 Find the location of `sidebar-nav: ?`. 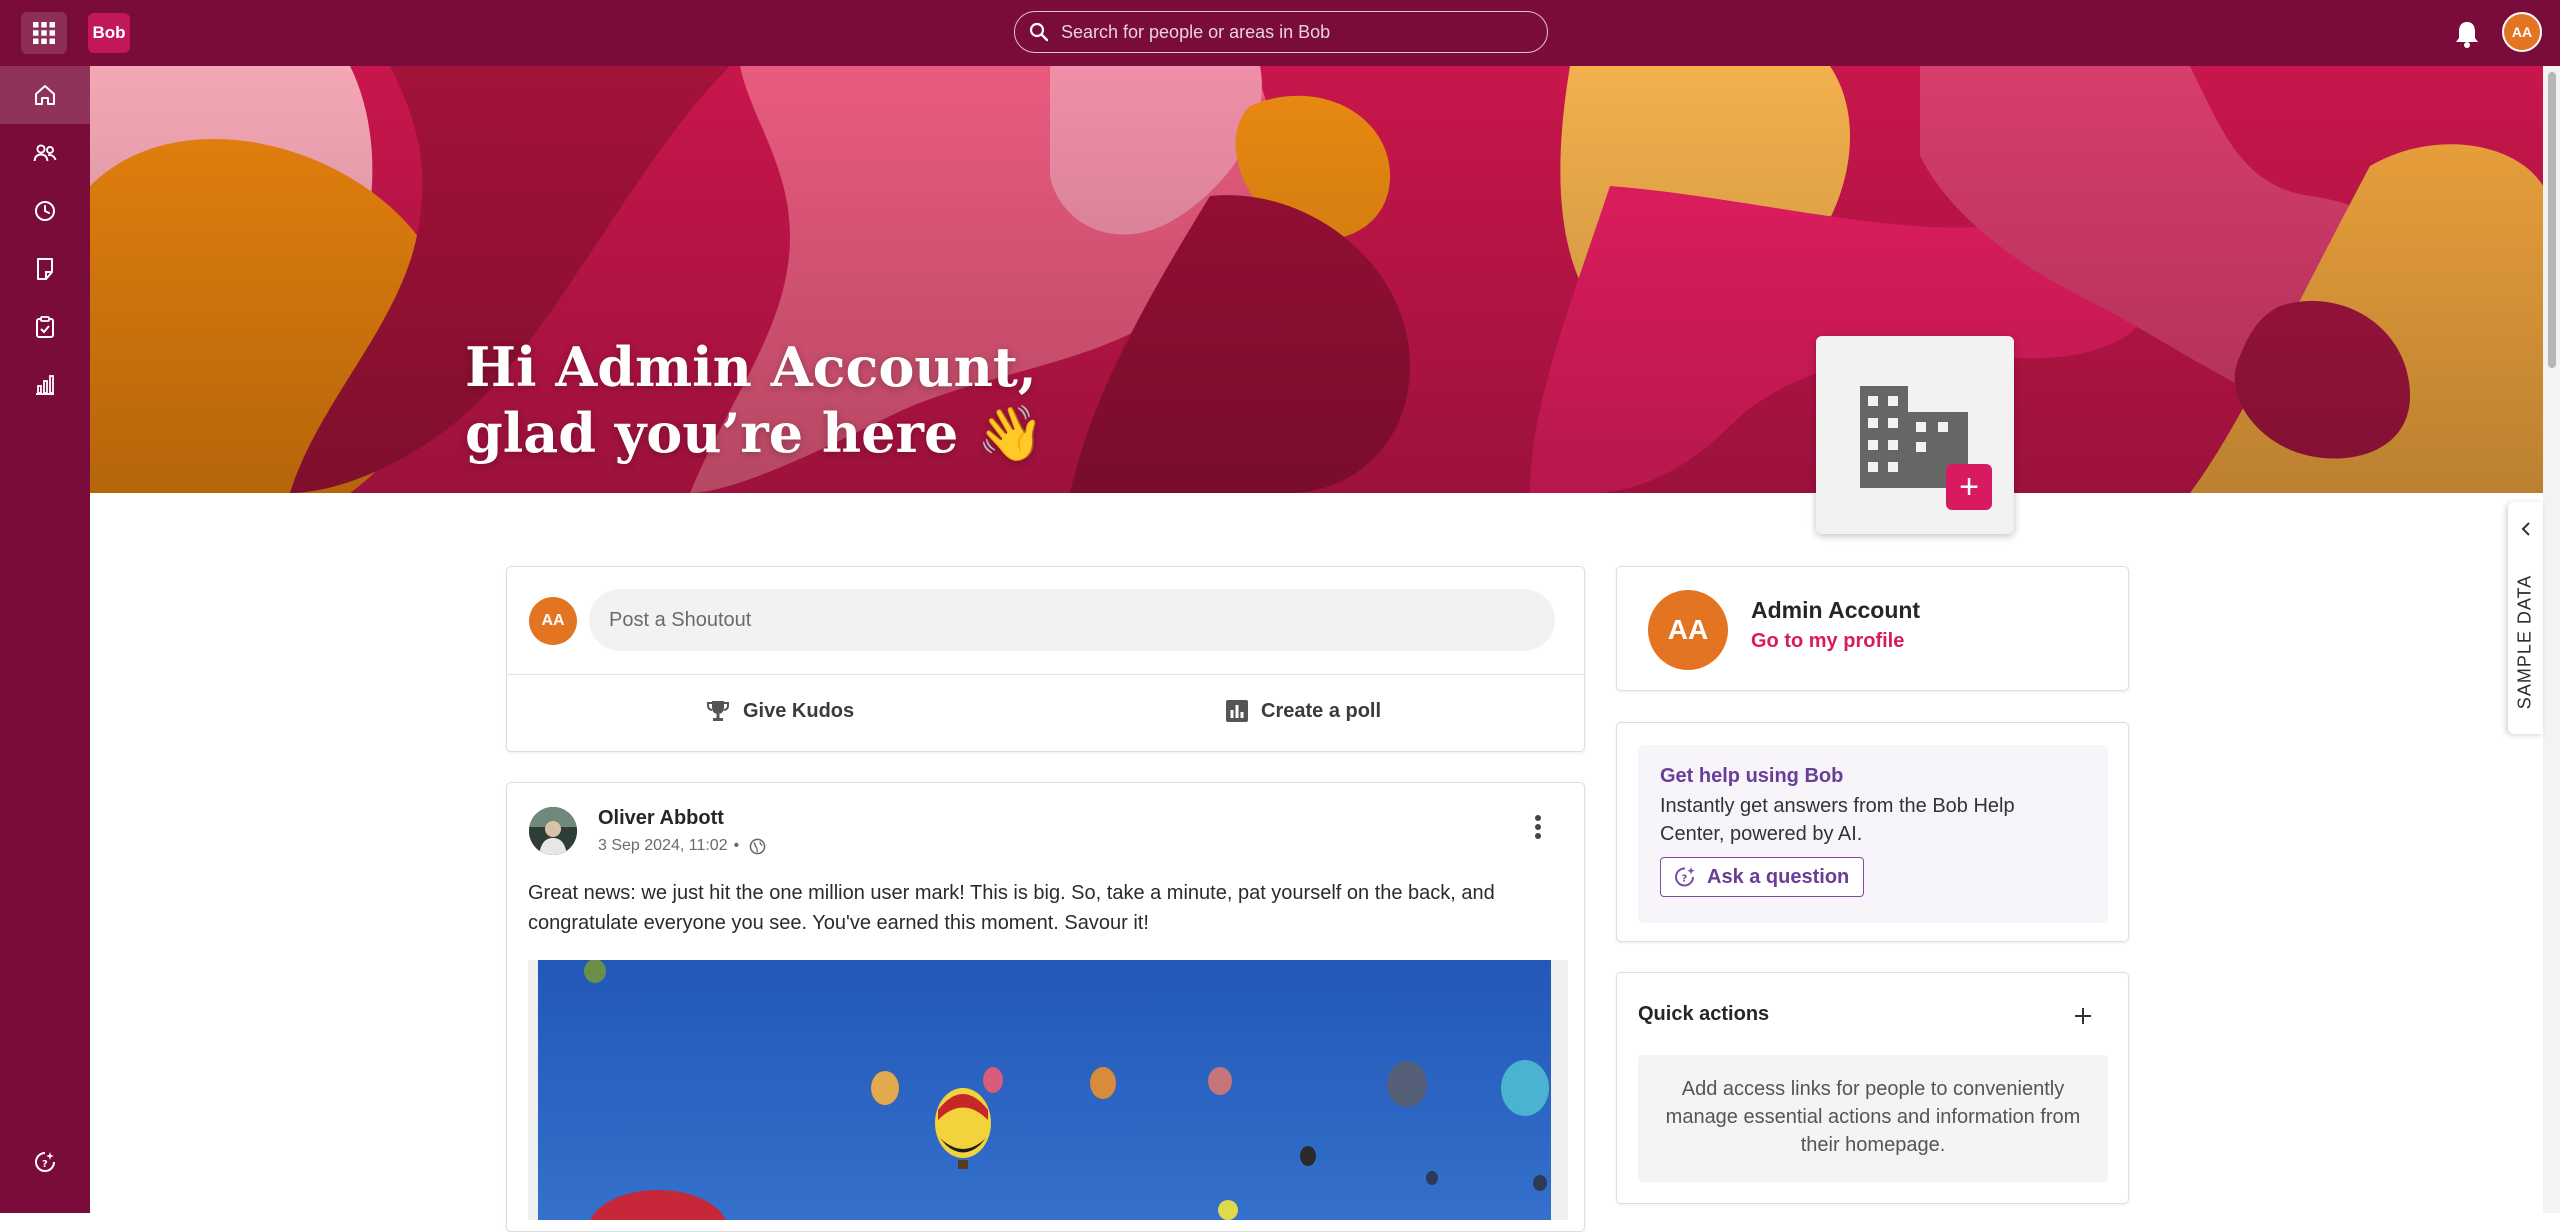

sidebar-nav: ? is located at coordinates (45, 639).